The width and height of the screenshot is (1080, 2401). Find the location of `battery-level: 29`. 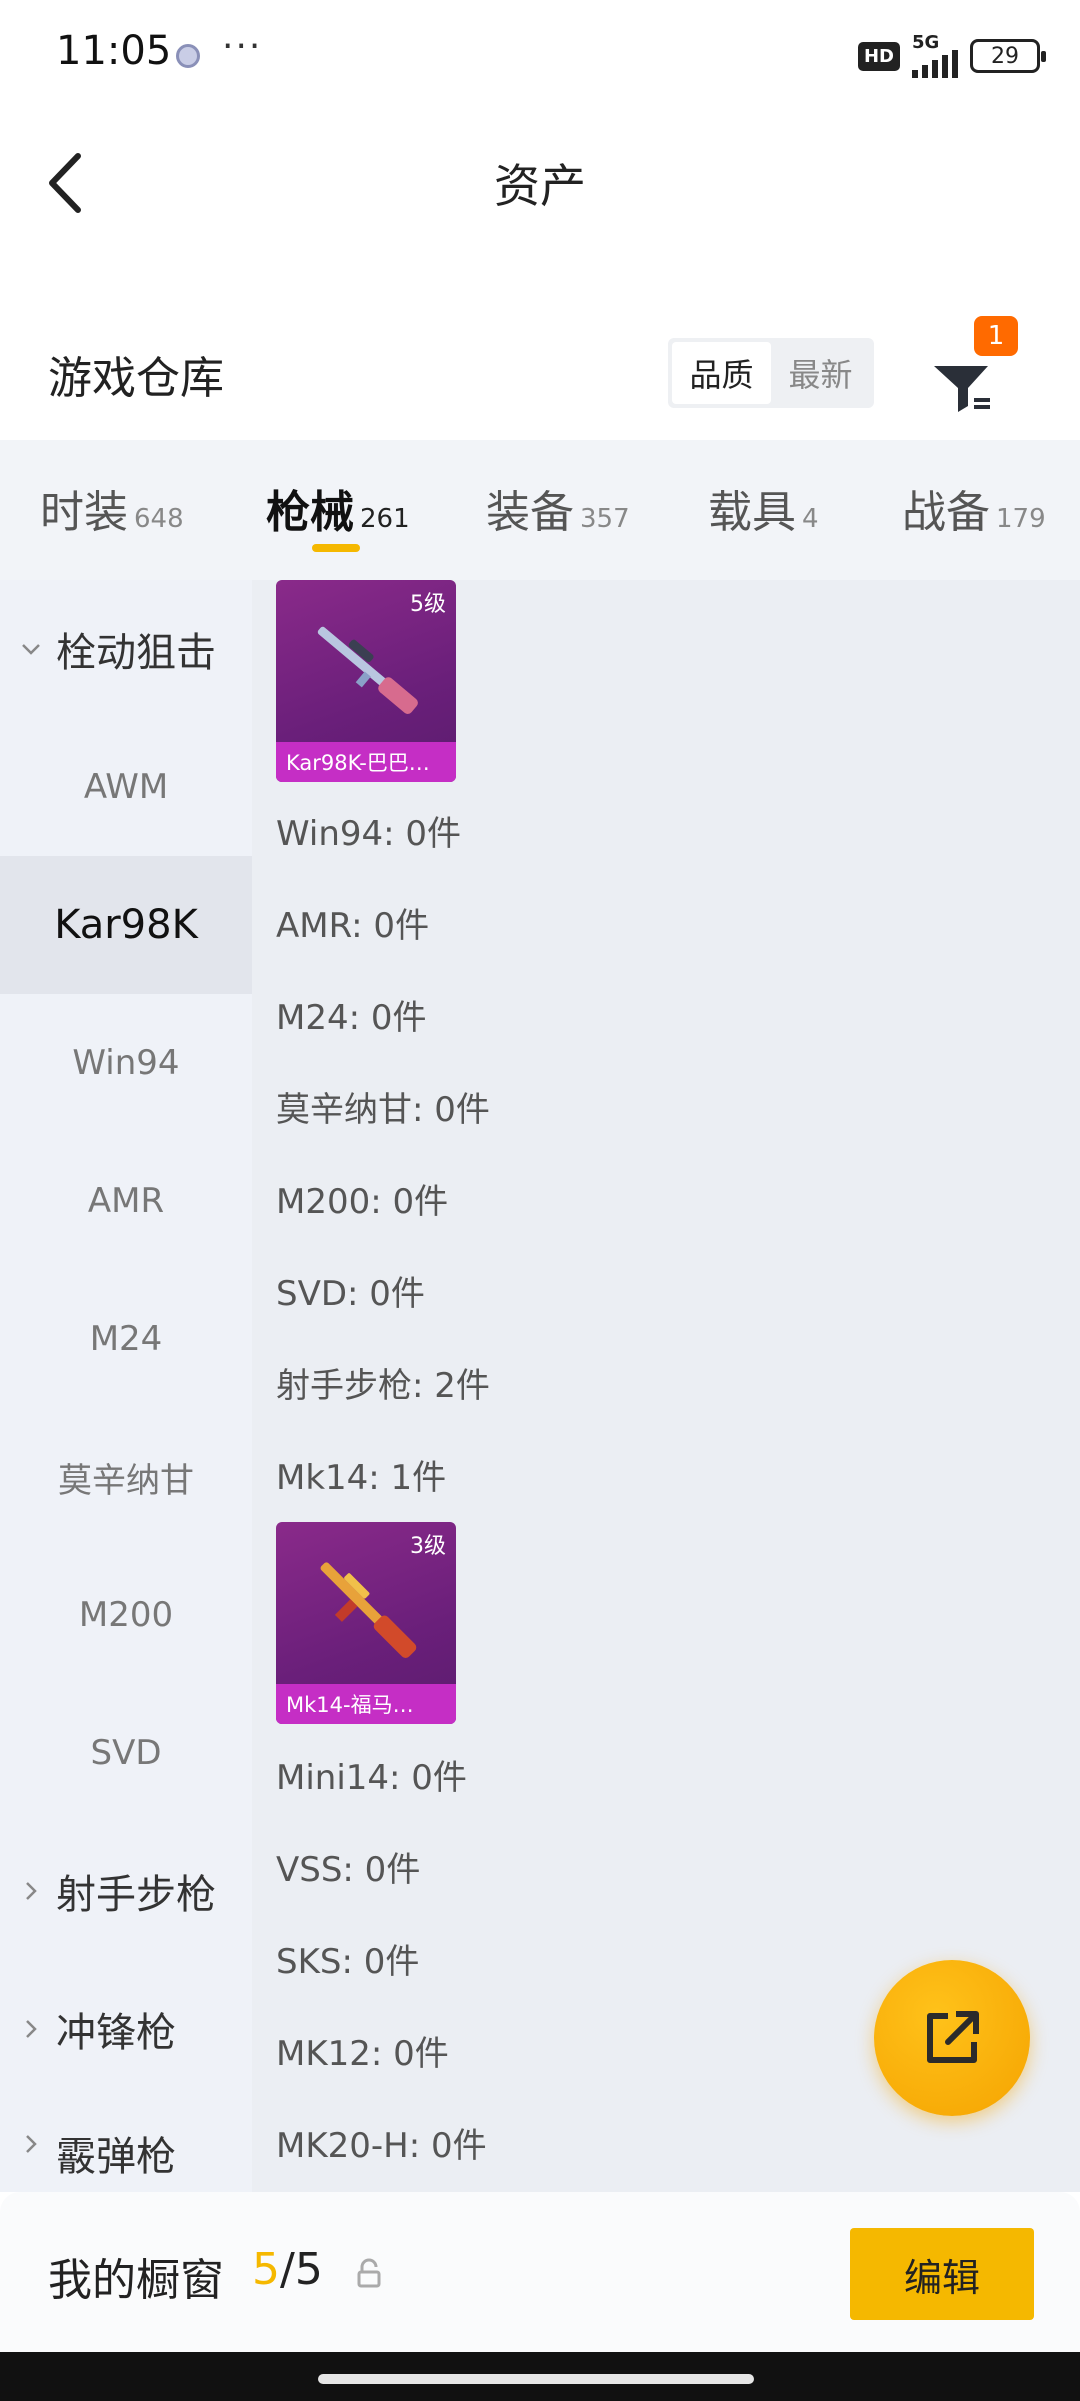

battery-level: 29 is located at coordinates (1005, 56).